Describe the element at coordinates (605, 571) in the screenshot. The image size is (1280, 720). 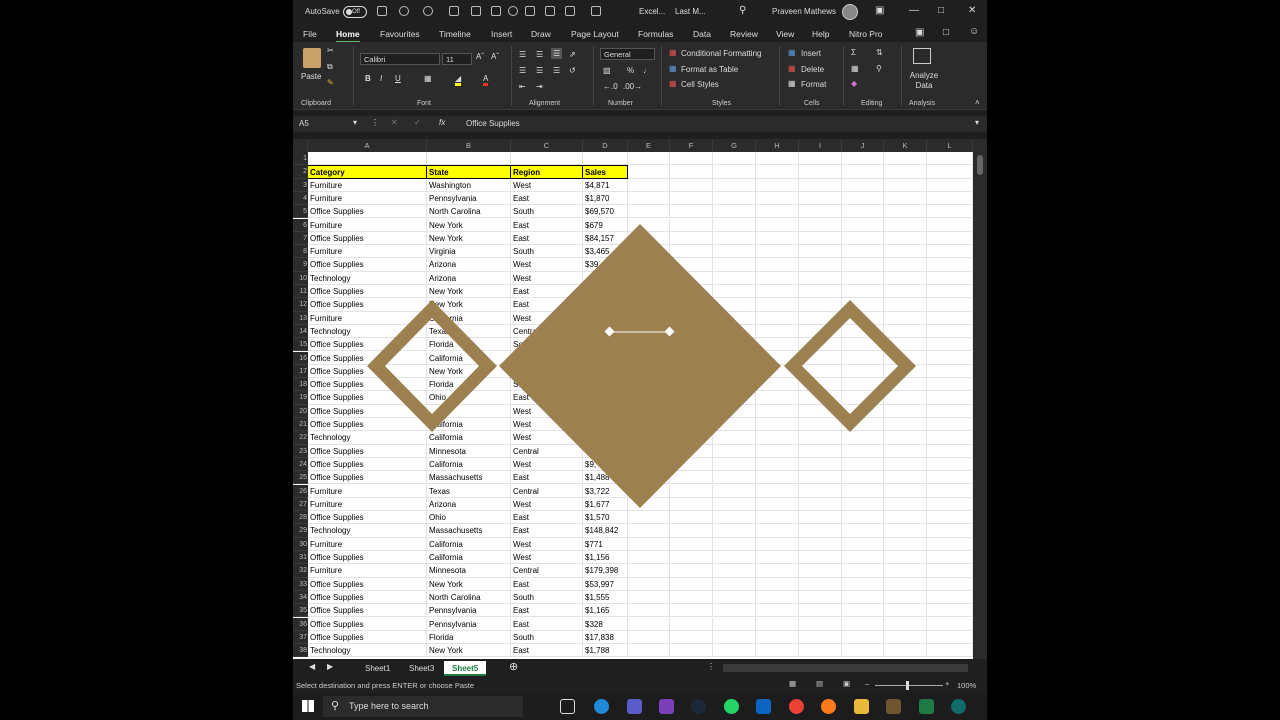
I see `cell: $179,398` at that location.